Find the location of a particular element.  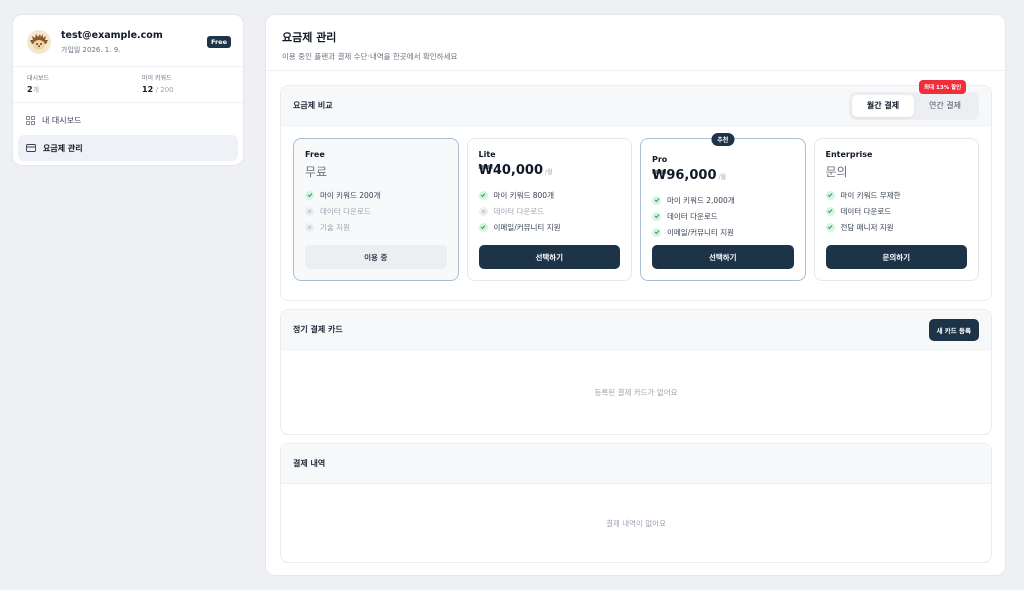

stat-keywords: 마이 키워드 12 / 200 is located at coordinates (185, 84).